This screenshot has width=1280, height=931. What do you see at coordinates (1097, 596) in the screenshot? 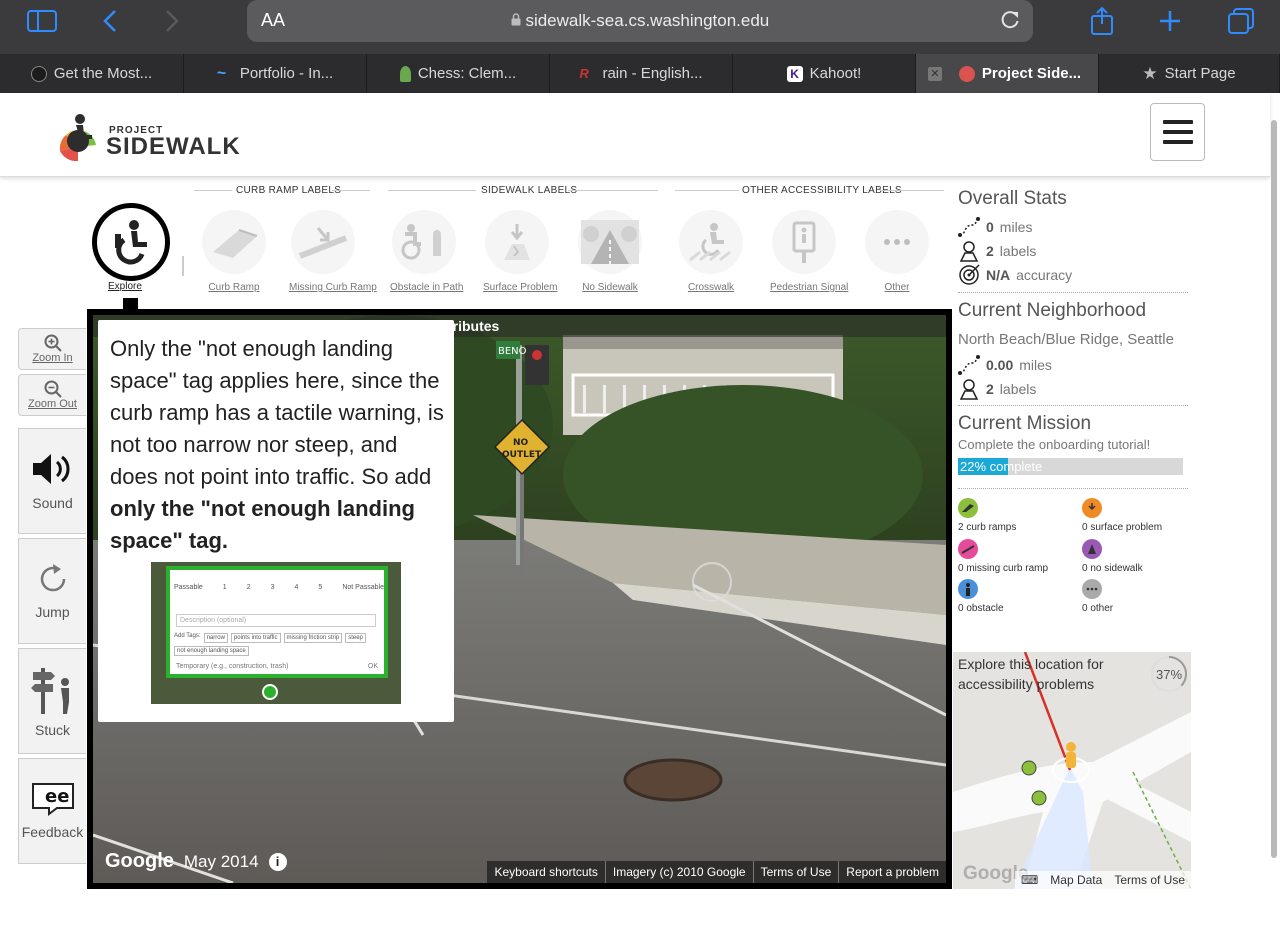
I see `legend-other: 0 other` at bounding box center [1097, 596].